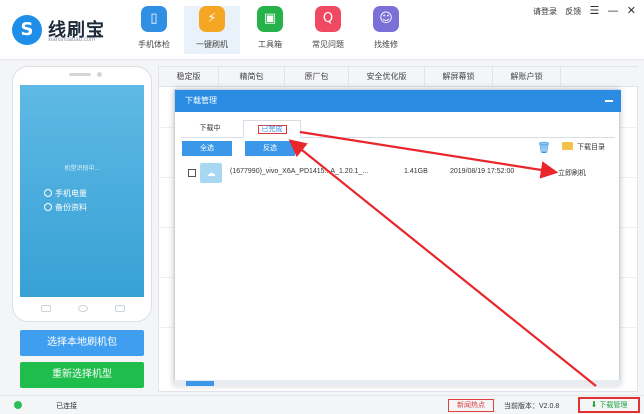  Describe the element at coordinates (82, 343) in the screenshot. I see `select-local-package-button: 选择本地刷机包` at that location.